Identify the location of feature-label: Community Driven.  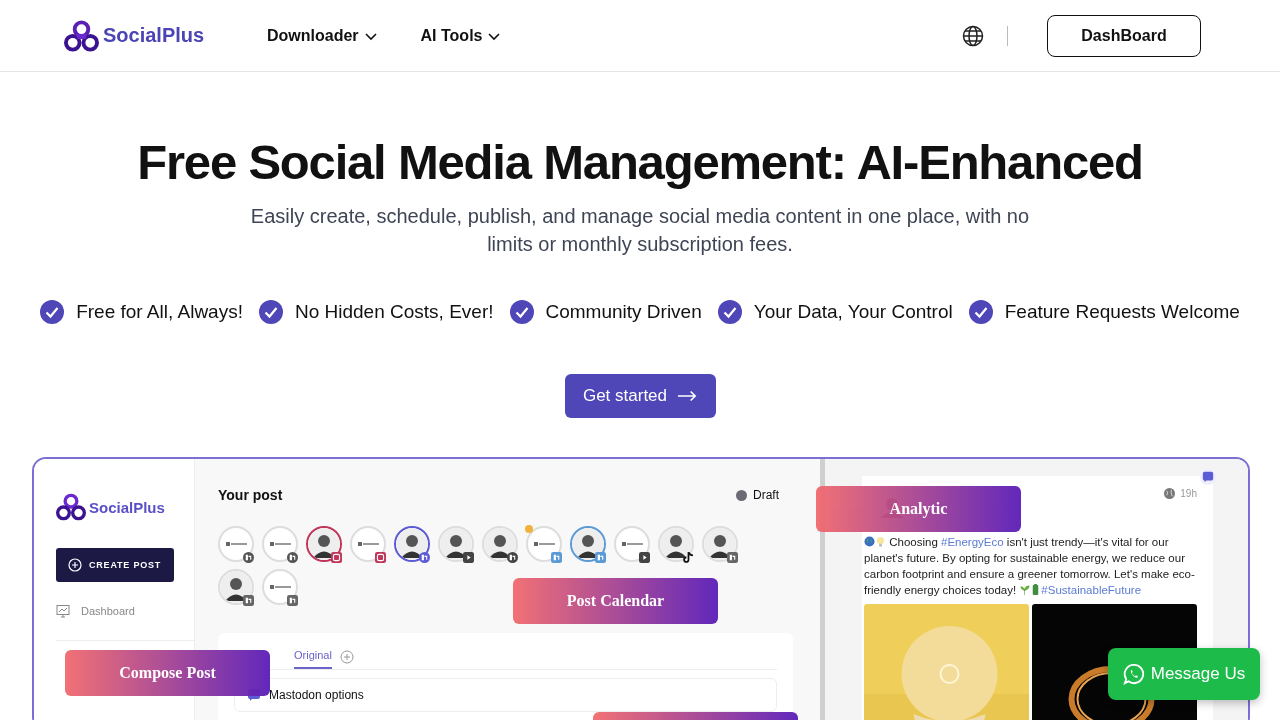
(623, 312).